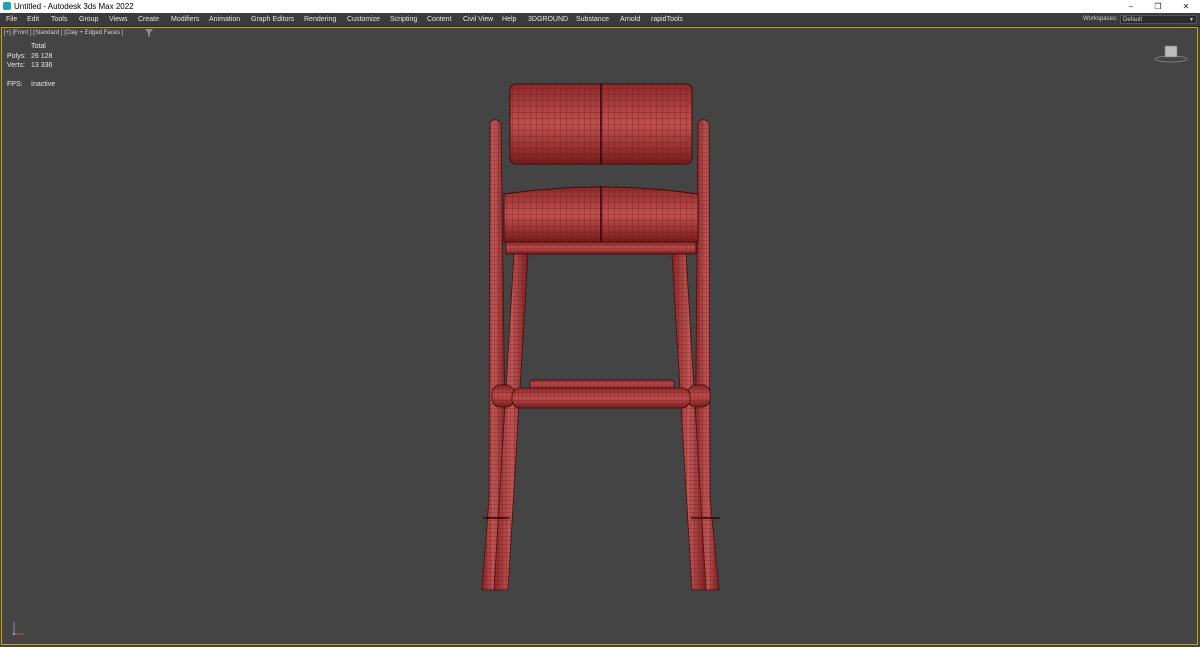 Image resolution: width=1200 pixels, height=647 pixels. Describe the element at coordinates (478, 19) in the screenshot. I see `menu-civil-view: Civil View` at that location.